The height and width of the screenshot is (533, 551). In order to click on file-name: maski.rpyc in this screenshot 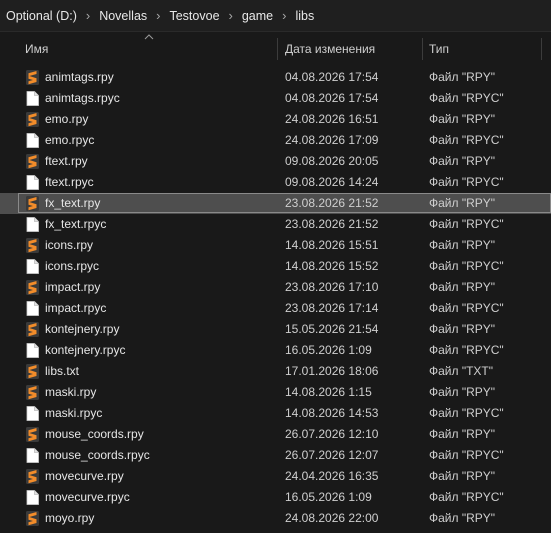, I will do `click(74, 413)`.